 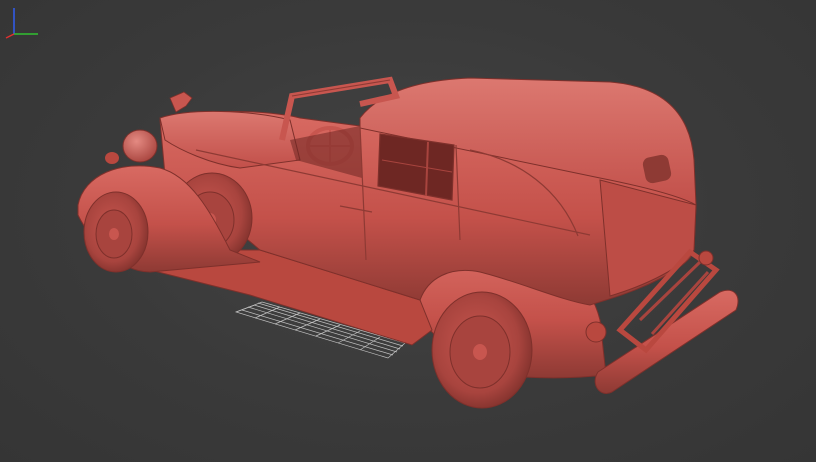 I want to click on front-wheel, so click(x=116, y=232).